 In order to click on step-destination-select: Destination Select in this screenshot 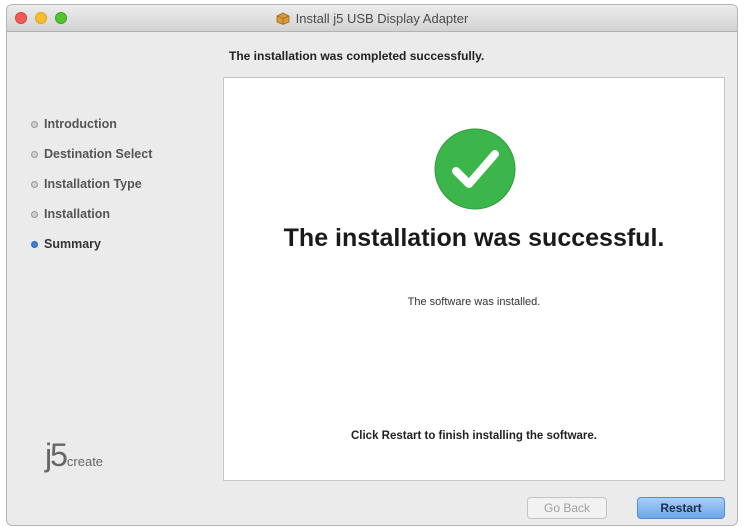, I will do `click(91, 154)`.